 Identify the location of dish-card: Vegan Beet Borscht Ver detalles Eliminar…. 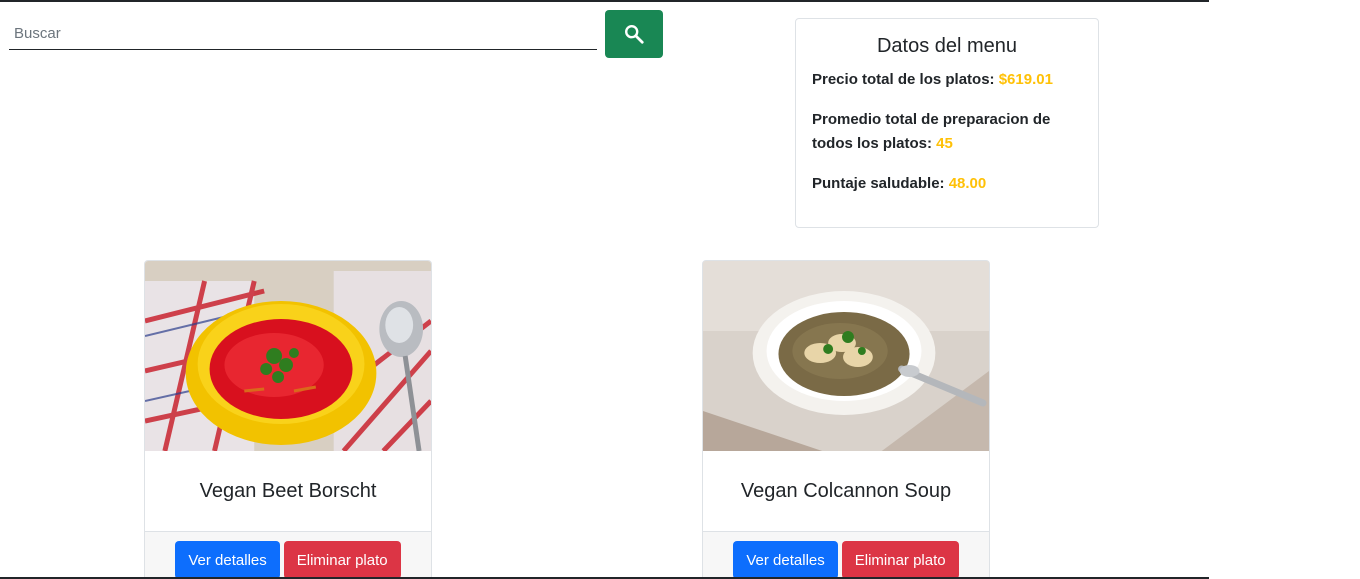
(288, 419).